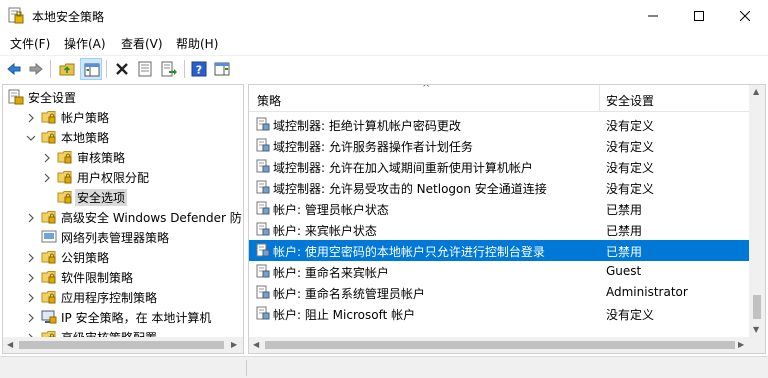 Image resolution: width=768 pixels, height=378 pixels. I want to click on menu-action: 操作(A), so click(85, 43).